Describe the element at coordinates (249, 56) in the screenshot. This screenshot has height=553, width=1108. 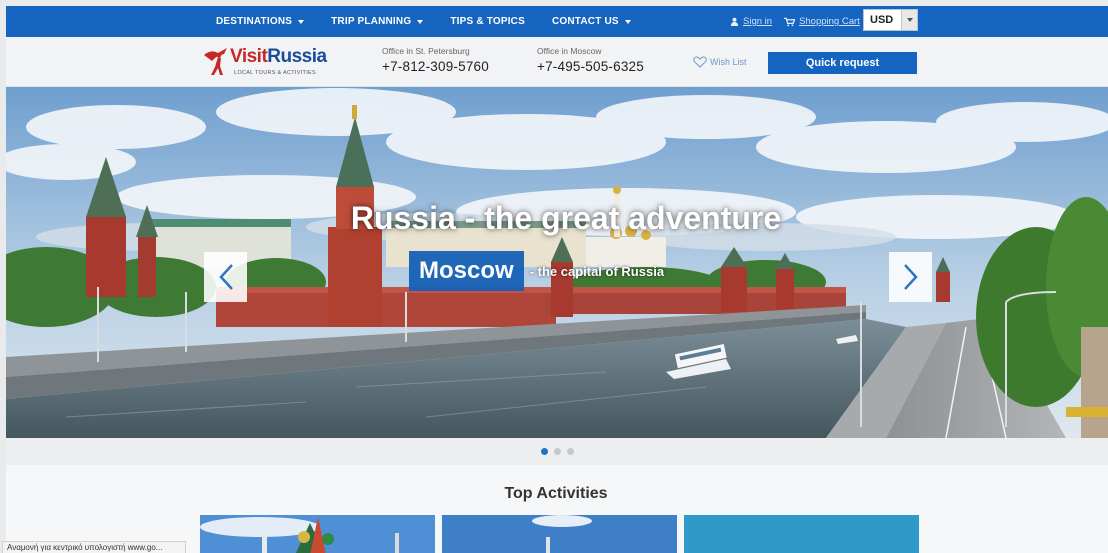
I see `logo-visit-text: Visit` at that location.